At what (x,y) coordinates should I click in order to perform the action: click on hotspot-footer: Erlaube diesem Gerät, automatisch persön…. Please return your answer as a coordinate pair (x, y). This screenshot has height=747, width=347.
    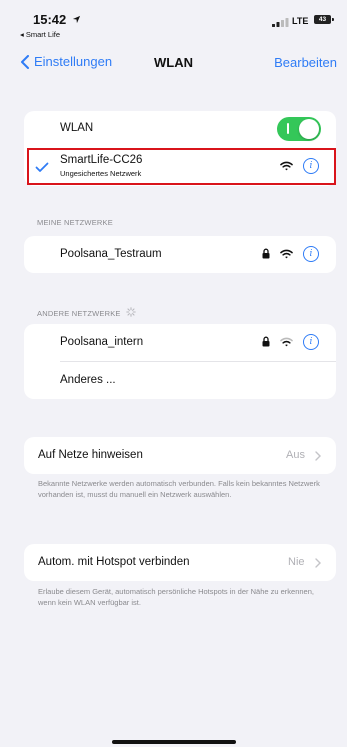
    Looking at the image, I should click on (176, 597).